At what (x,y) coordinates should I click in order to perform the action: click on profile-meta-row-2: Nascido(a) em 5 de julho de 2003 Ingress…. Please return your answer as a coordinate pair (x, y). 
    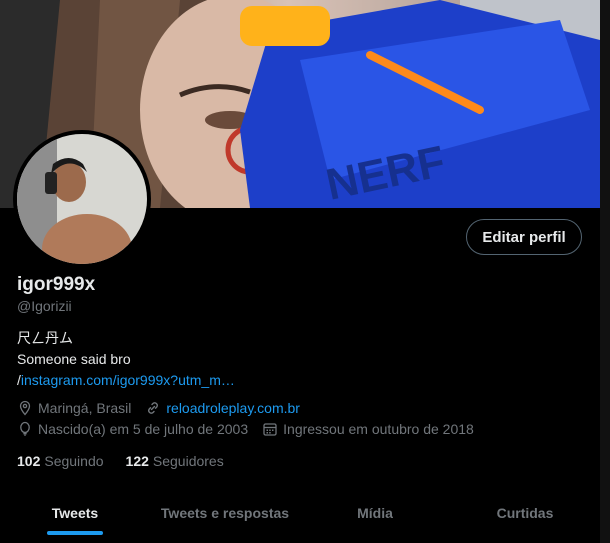
    Looking at the image, I should click on (245, 429).